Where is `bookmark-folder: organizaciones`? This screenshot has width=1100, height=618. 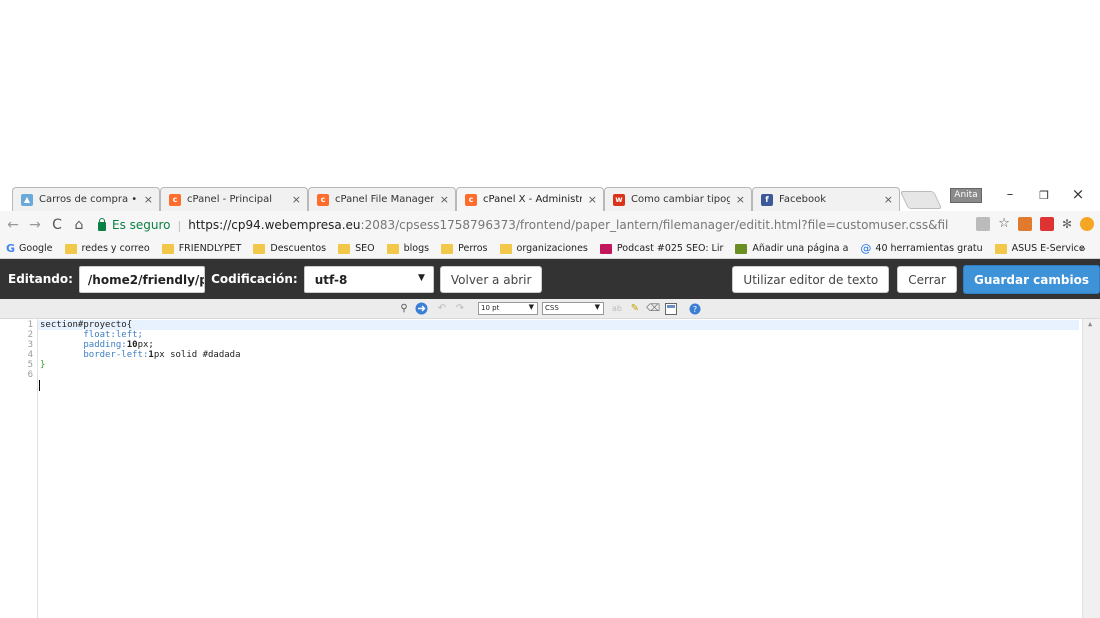 bookmark-folder: organizaciones is located at coordinates (543, 248).